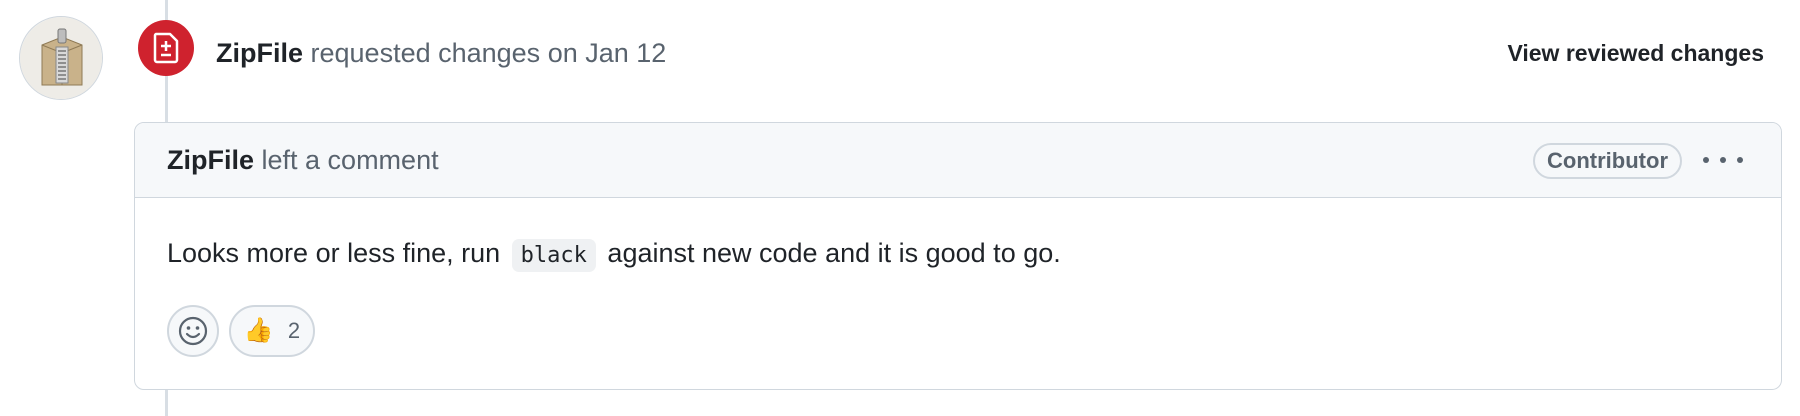 This screenshot has height=416, width=1800. I want to click on inline-code: black, so click(553, 255).